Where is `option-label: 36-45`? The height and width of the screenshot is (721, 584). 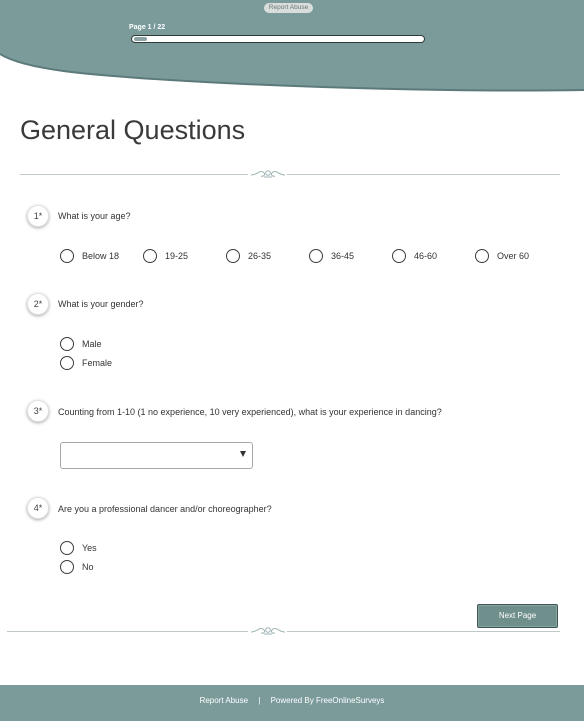
option-label: 36-45 is located at coordinates (343, 256).